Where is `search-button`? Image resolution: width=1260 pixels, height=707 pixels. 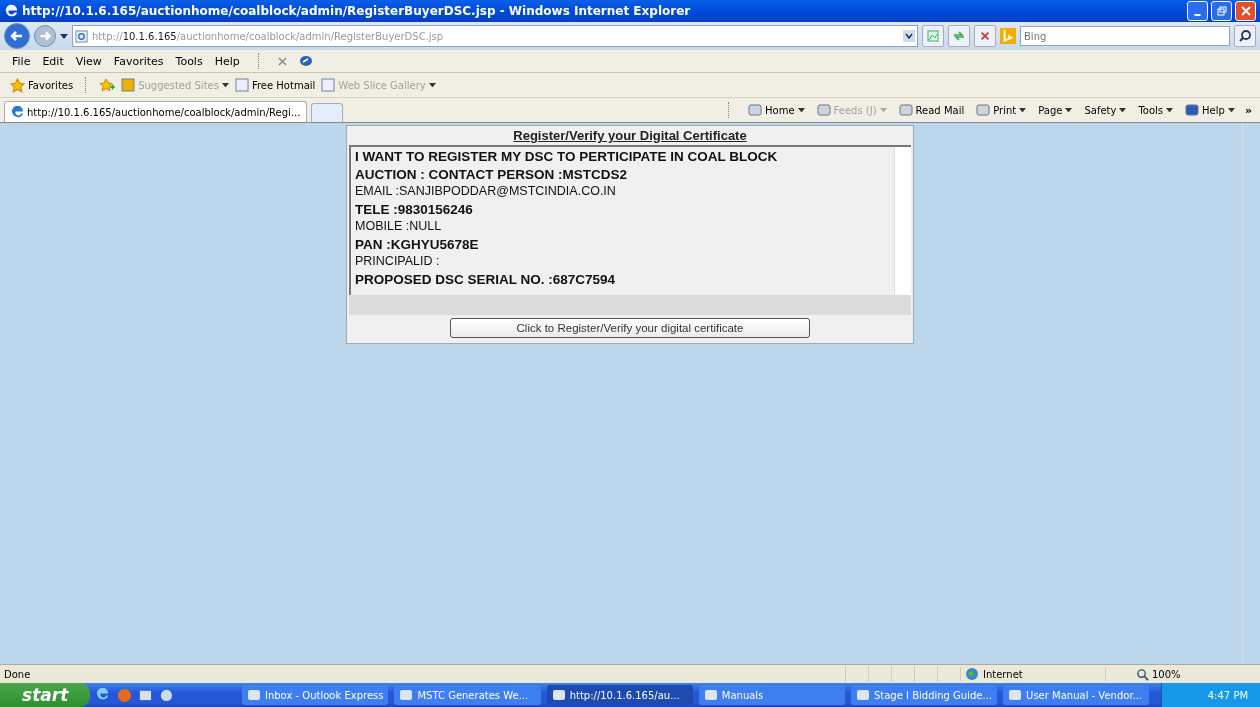 search-button is located at coordinates (1245, 36).